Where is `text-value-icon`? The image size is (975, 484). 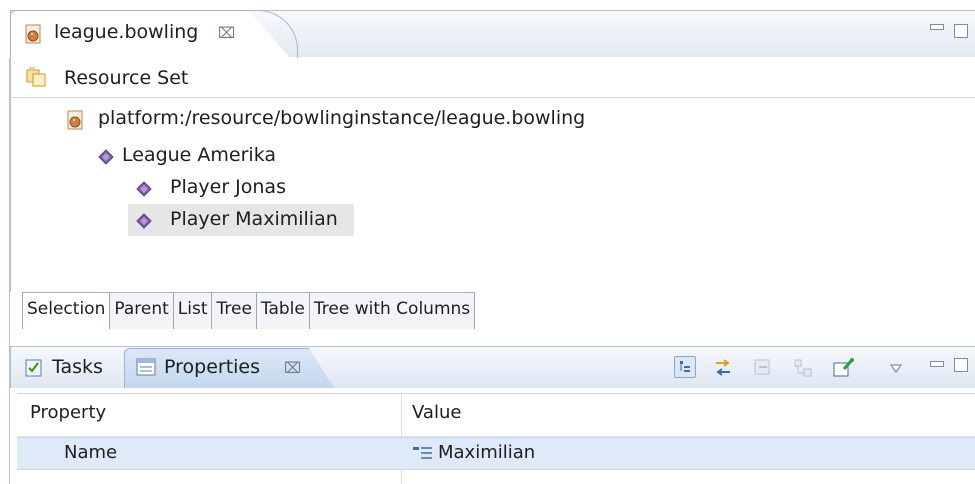 text-value-icon is located at coordinates (423, 455).